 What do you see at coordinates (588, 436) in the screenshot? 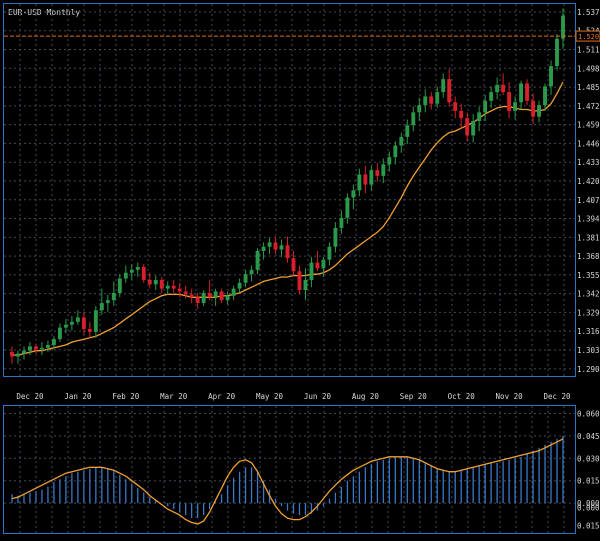
I see `oscillator-axis-label: 0.045` at bounding box center [588, 436].